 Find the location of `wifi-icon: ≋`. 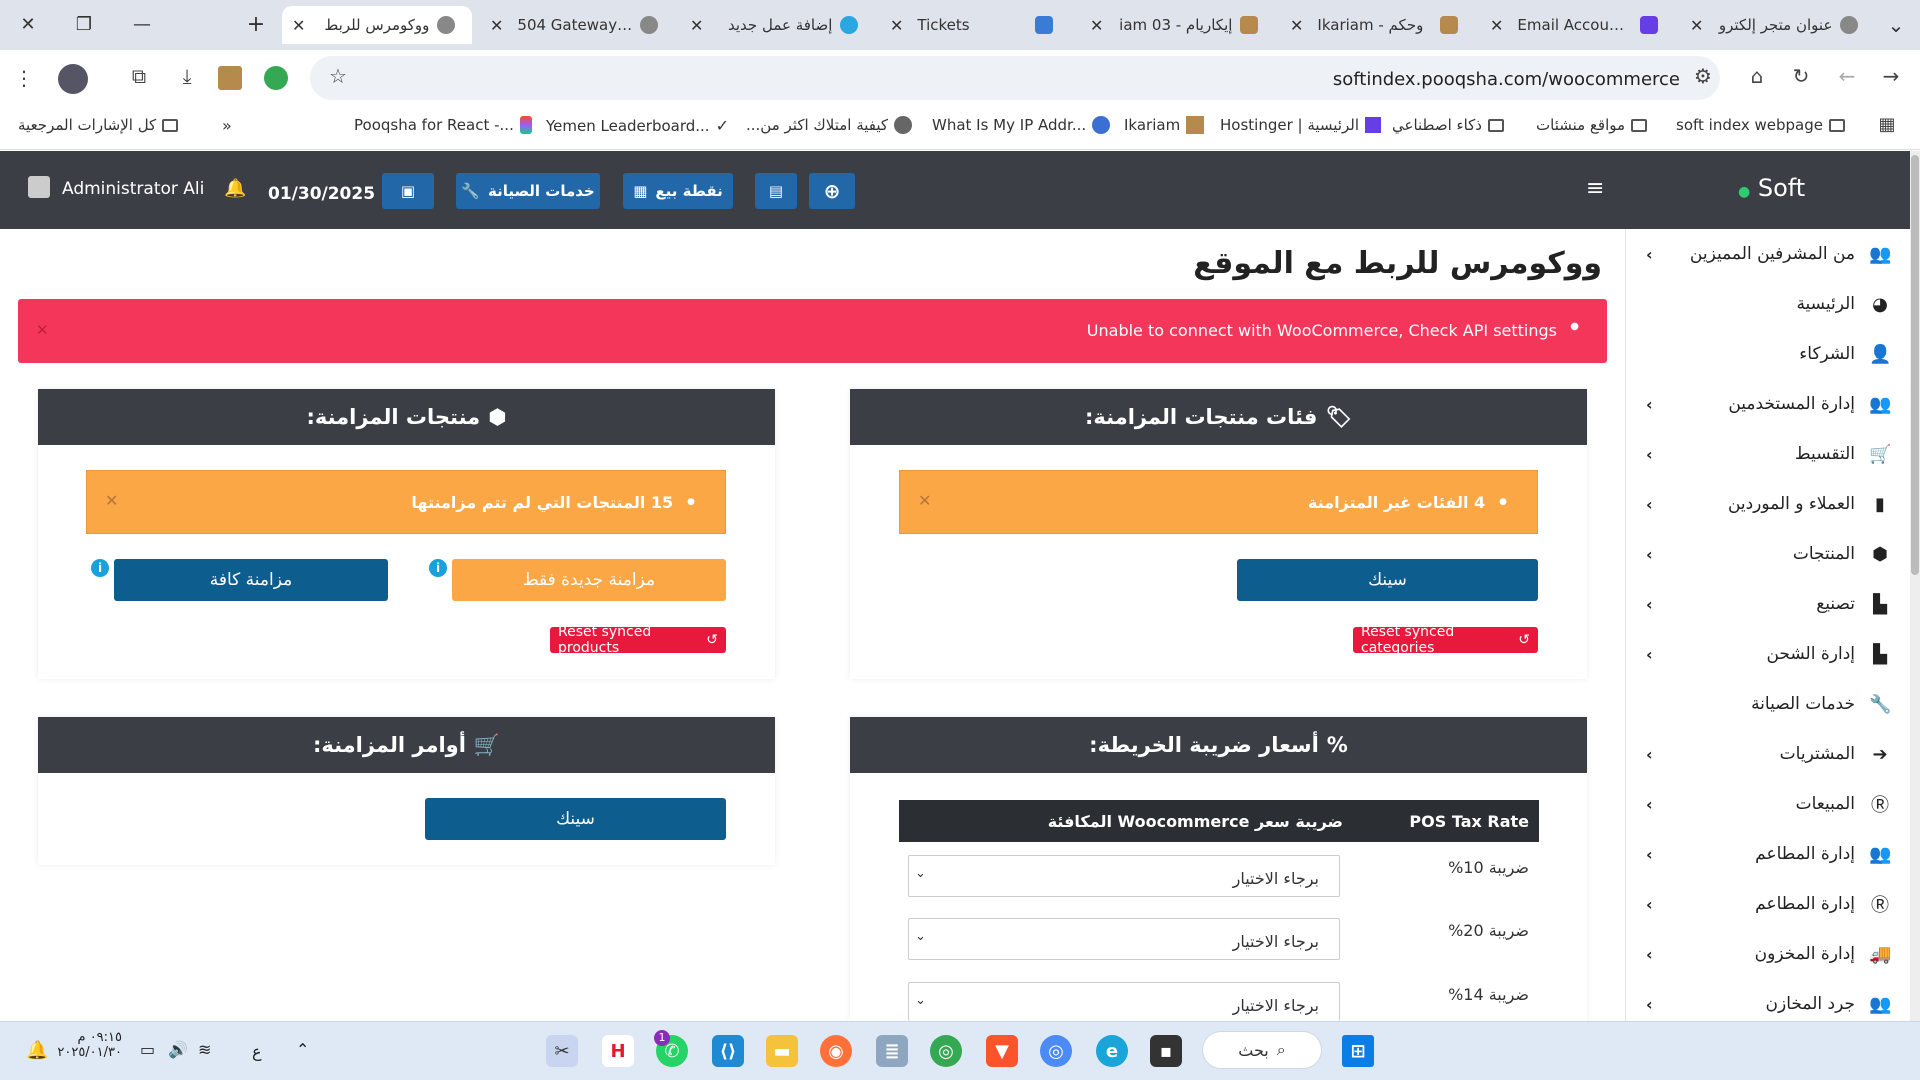

wifi-icon: ≋ is located at coordinates (204, 1049).